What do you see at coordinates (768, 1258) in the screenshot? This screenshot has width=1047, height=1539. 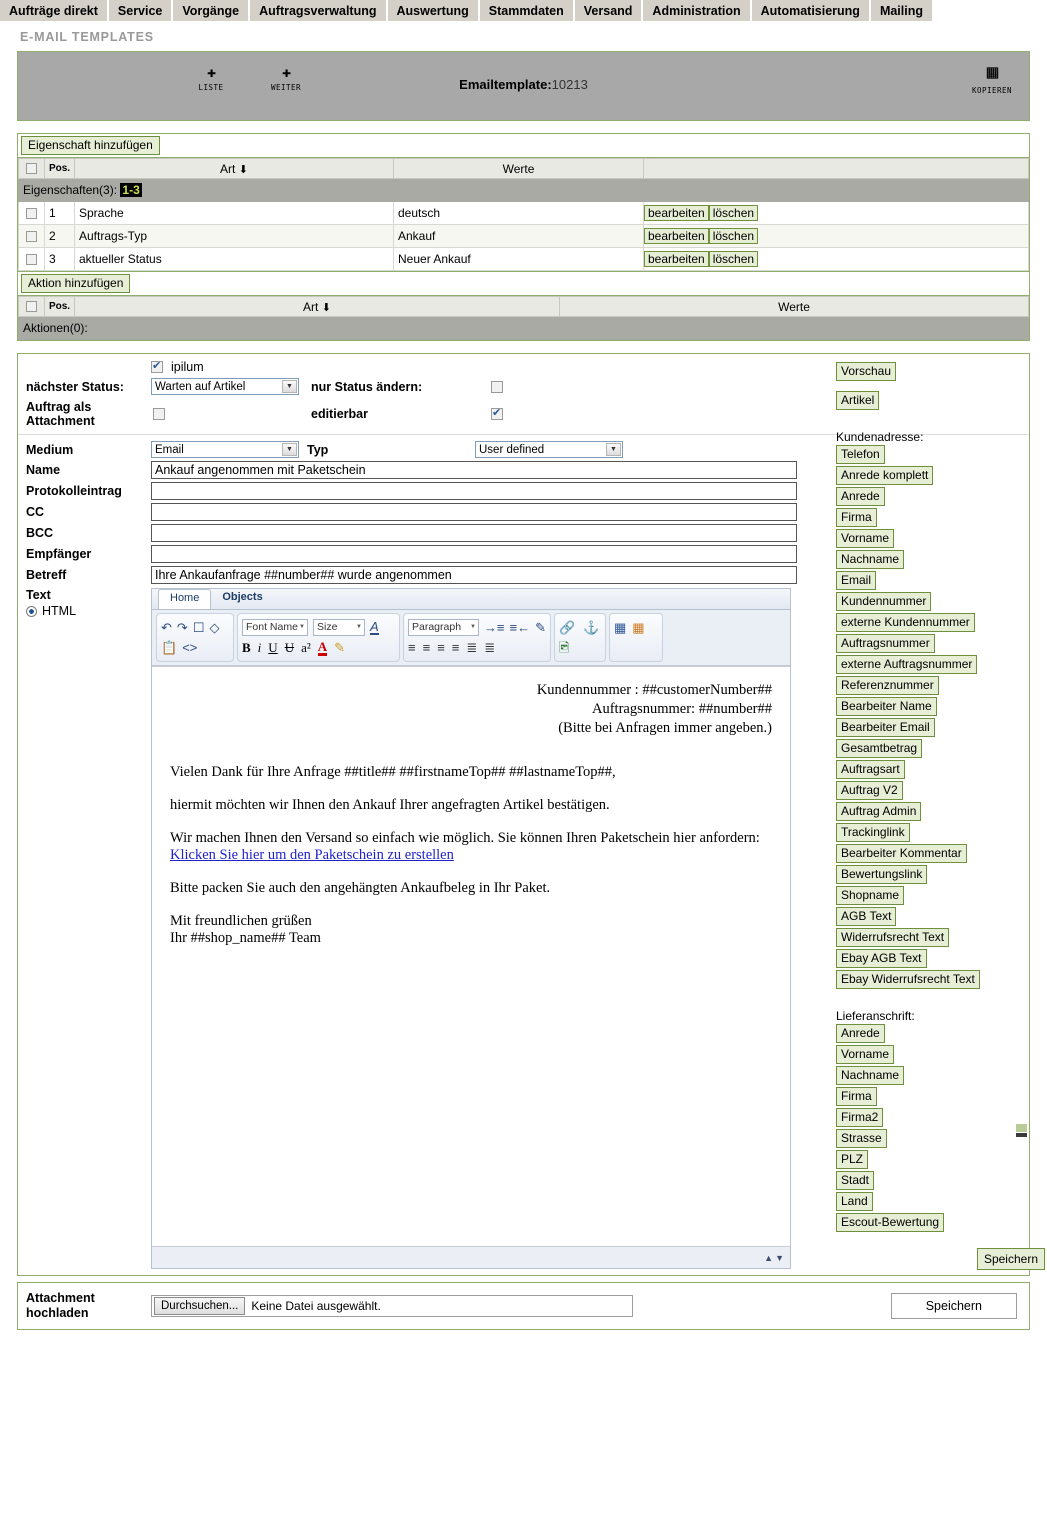 I see `scroll-up-icon: ▲` at bounding box center [768, 1258].